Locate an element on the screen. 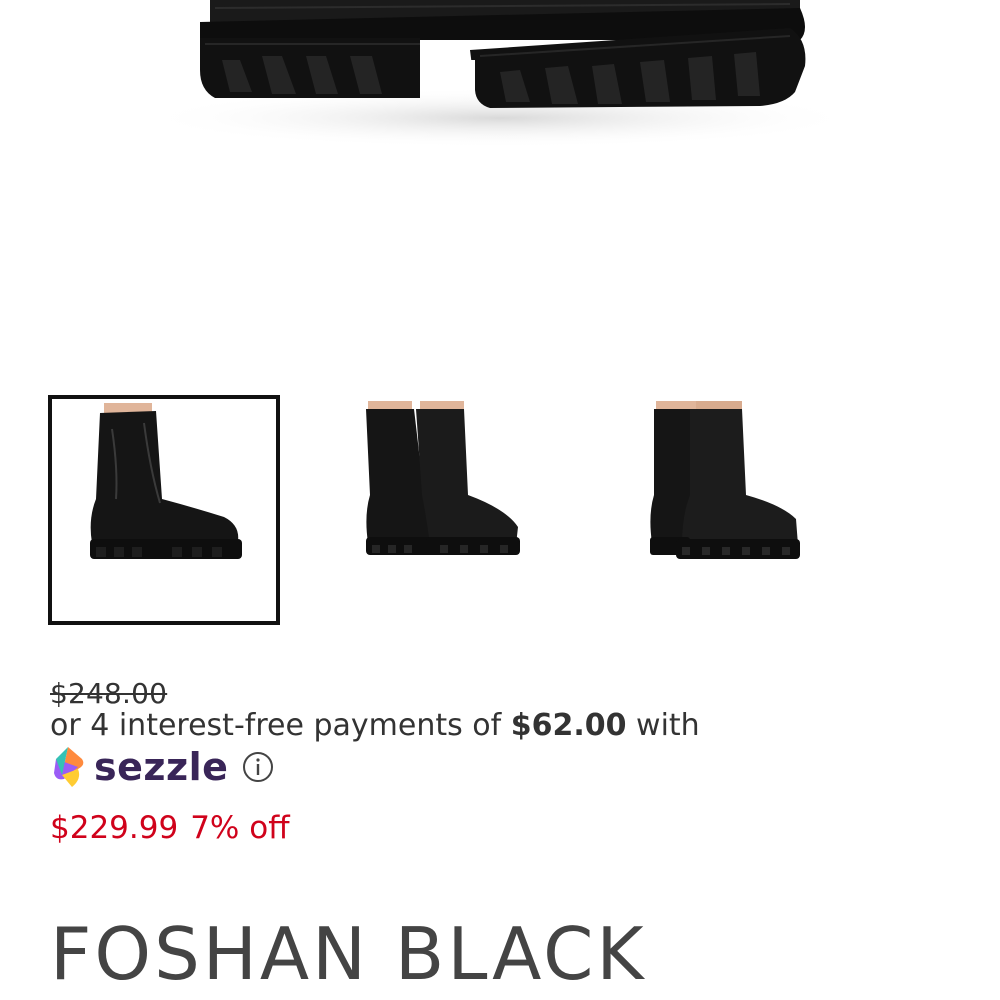 The height and width of the screenshot is (1000, 1000). info-icon is located at coordinates (258, 767).